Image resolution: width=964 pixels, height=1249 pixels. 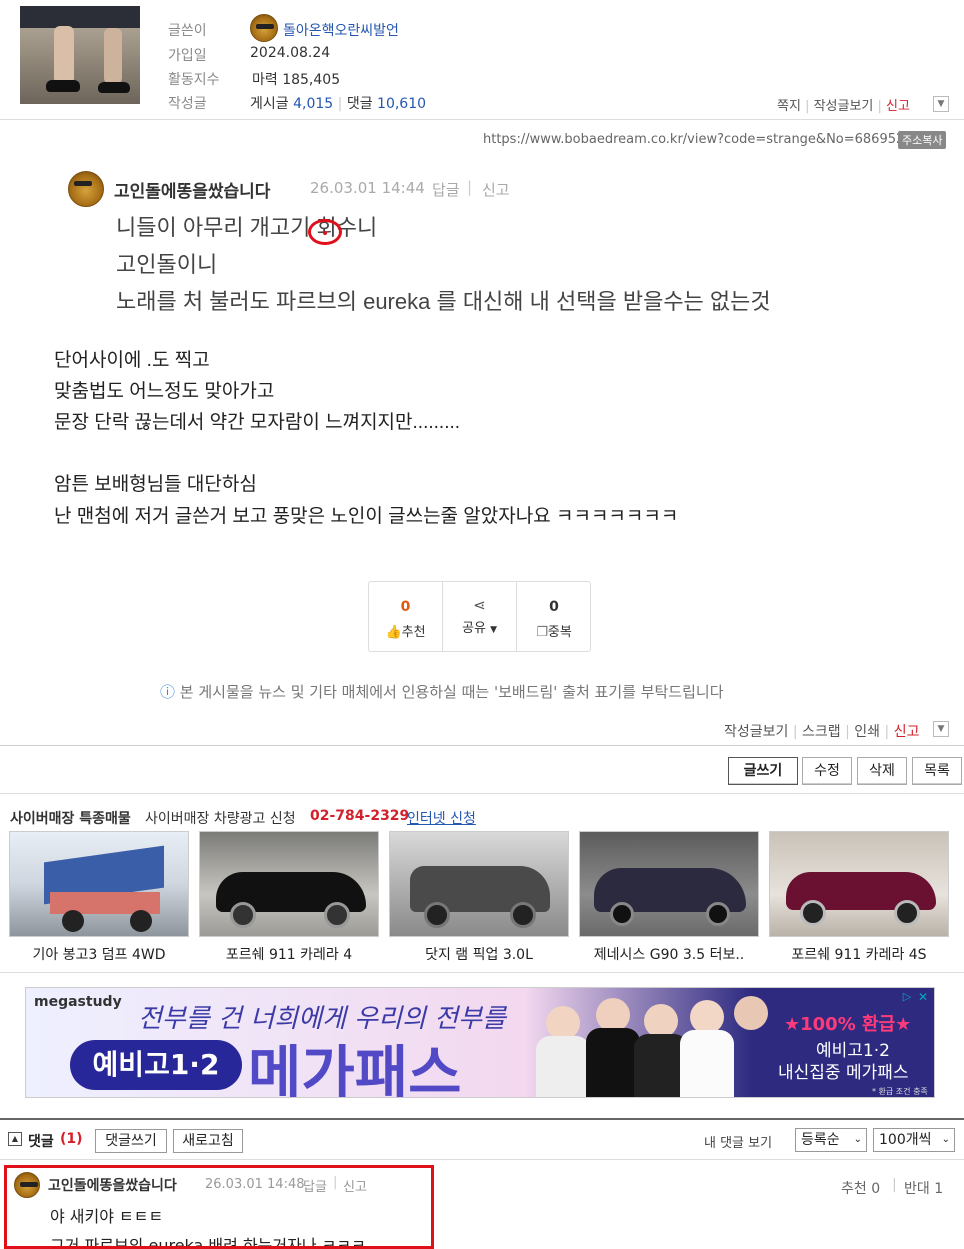 What do you see at coordinates (482, 1139) in the screenshot?
I see `comments-toolbar: ▲ 댓글 (1) 댓글쓰기 새로고침 내 댓글 보기 등록순 ⌄ 100개씩 ⌄` at bounding box center [482, 1139].